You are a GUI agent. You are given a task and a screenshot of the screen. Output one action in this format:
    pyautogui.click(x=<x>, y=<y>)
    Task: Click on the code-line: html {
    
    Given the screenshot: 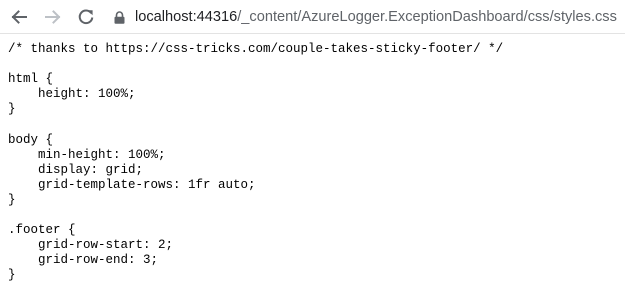 What is the action you would take?
    pyautogui.click(x=31, y=79)
    